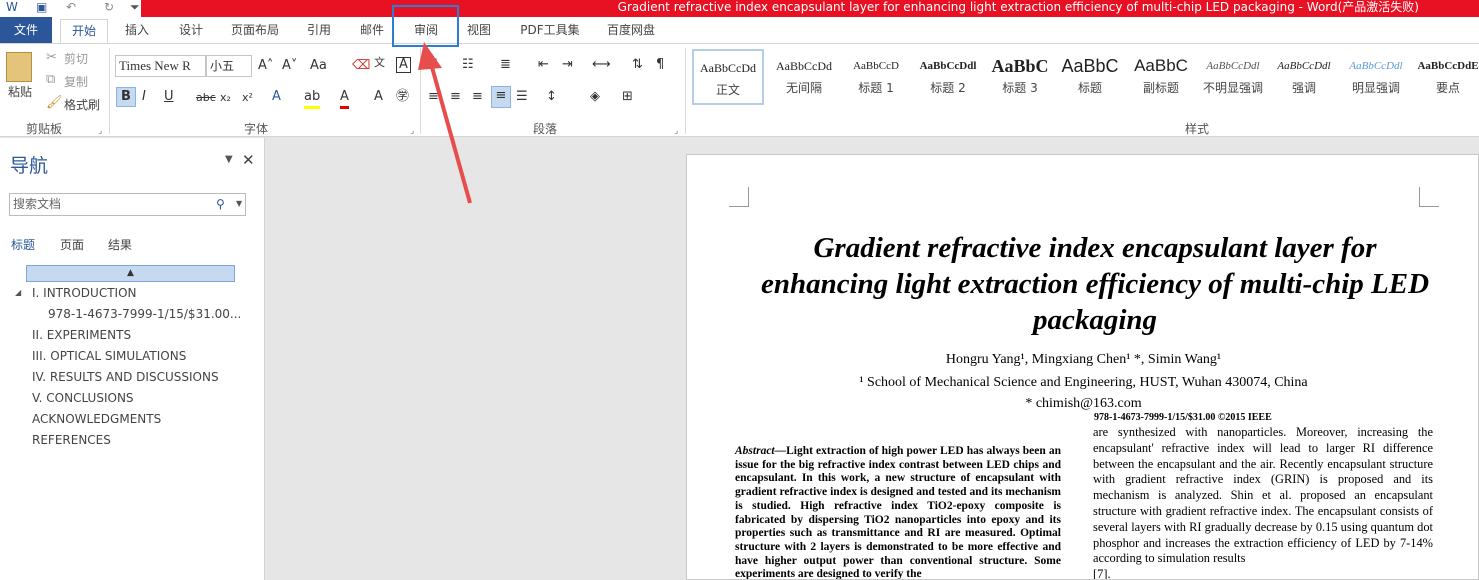 The height and width of the screenshot is (580, 1479). What do you see at coordinates (430, 56) in the screenshot?
I see `arrow-head` at bounding box center [430, 56].